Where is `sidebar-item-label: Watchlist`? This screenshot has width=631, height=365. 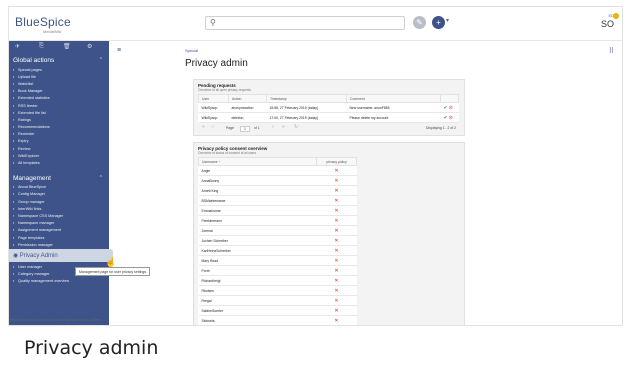 sidebar-item-label: Watchlist is located at coordinates (26, 83).